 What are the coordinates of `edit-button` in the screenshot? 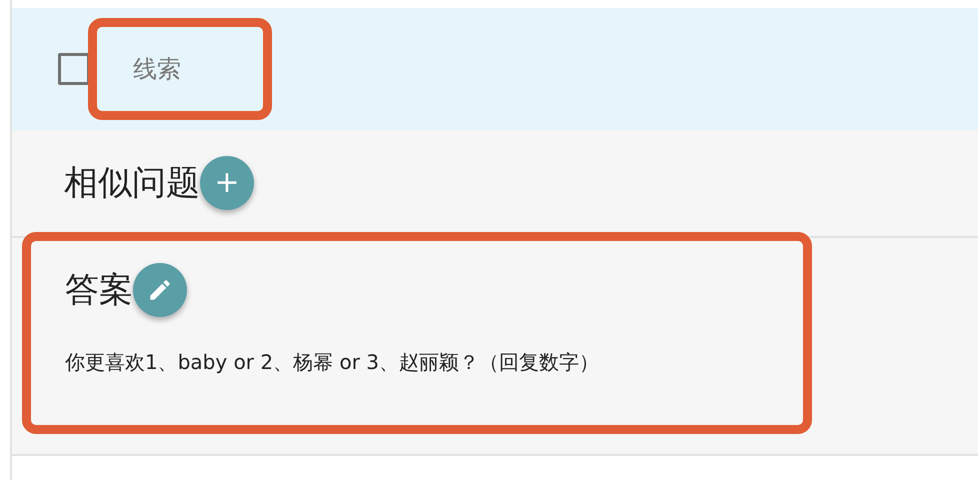 It's located at (160, 290).